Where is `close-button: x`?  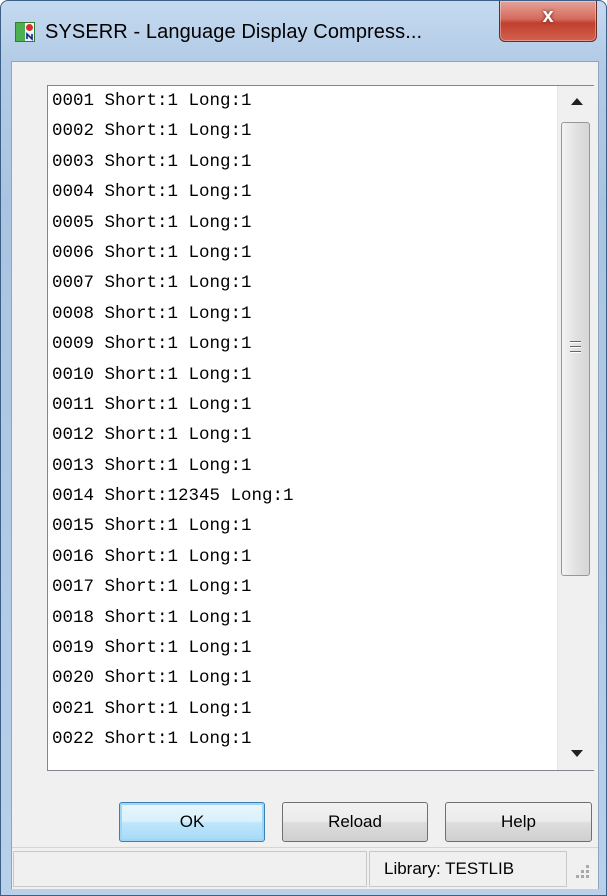
close-button: x is located at coordinates (548, 21).